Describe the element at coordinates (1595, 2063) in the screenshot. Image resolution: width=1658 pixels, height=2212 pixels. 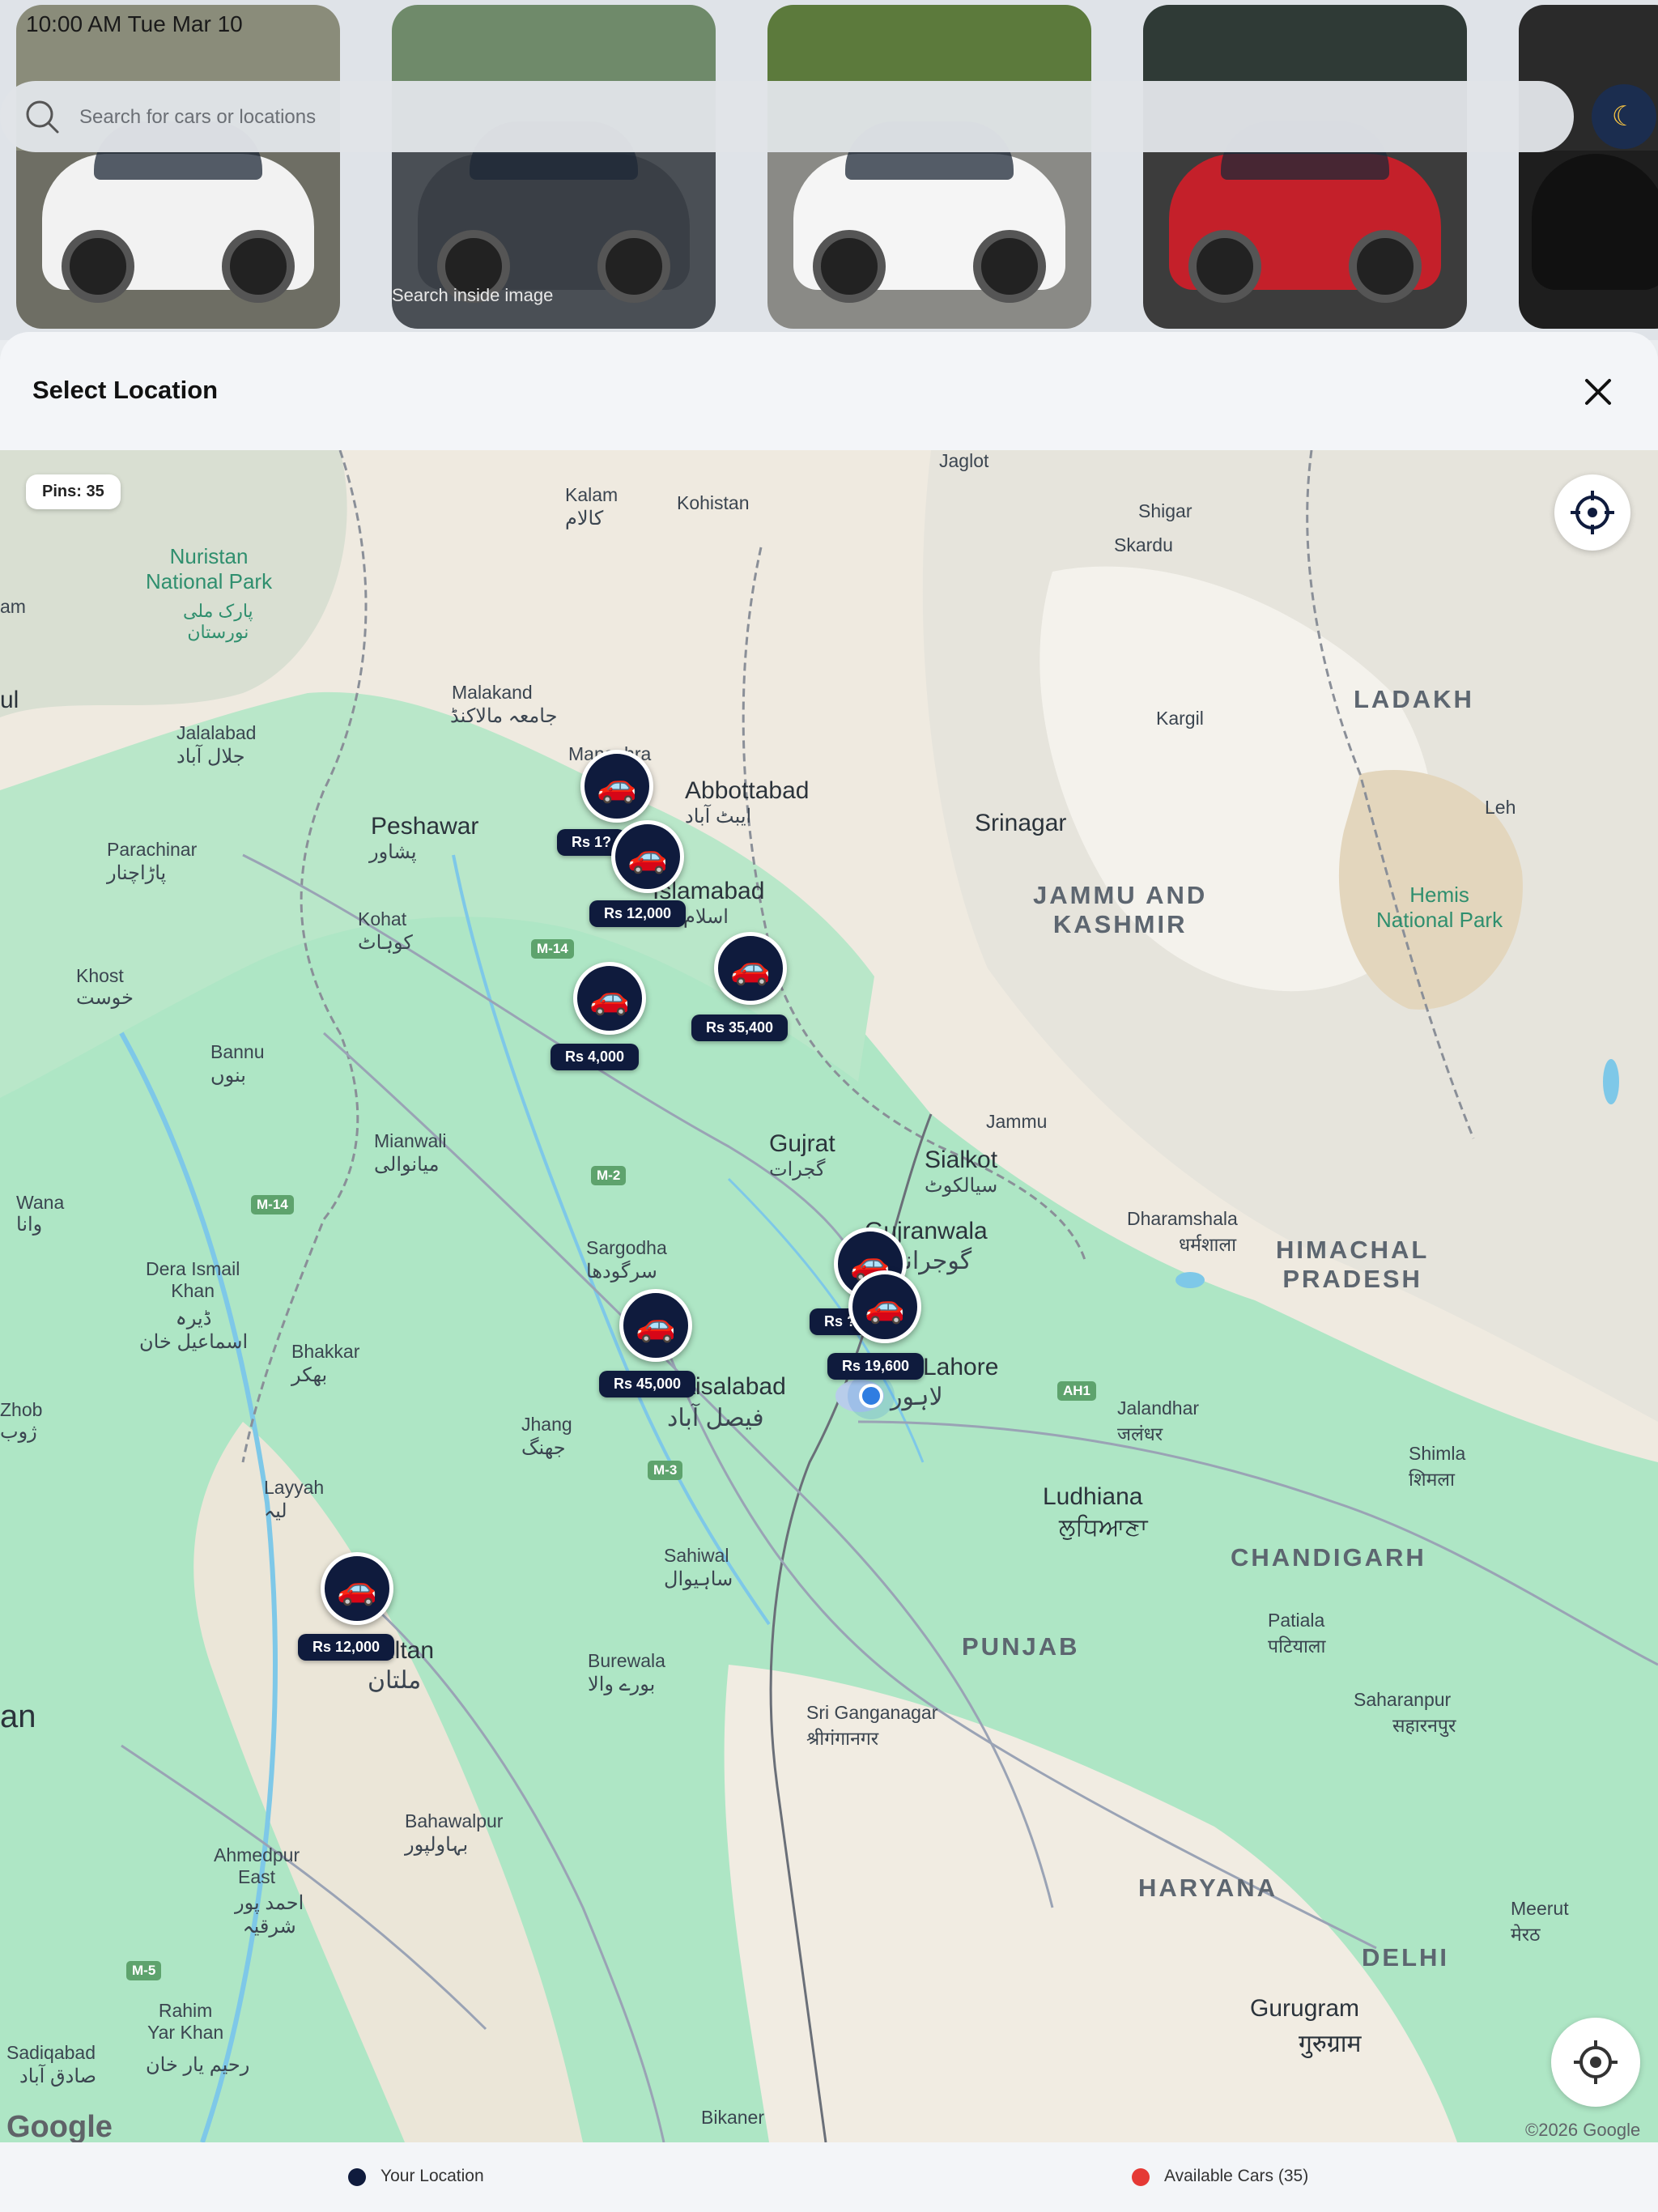
I see `my-location-icon` at that location.